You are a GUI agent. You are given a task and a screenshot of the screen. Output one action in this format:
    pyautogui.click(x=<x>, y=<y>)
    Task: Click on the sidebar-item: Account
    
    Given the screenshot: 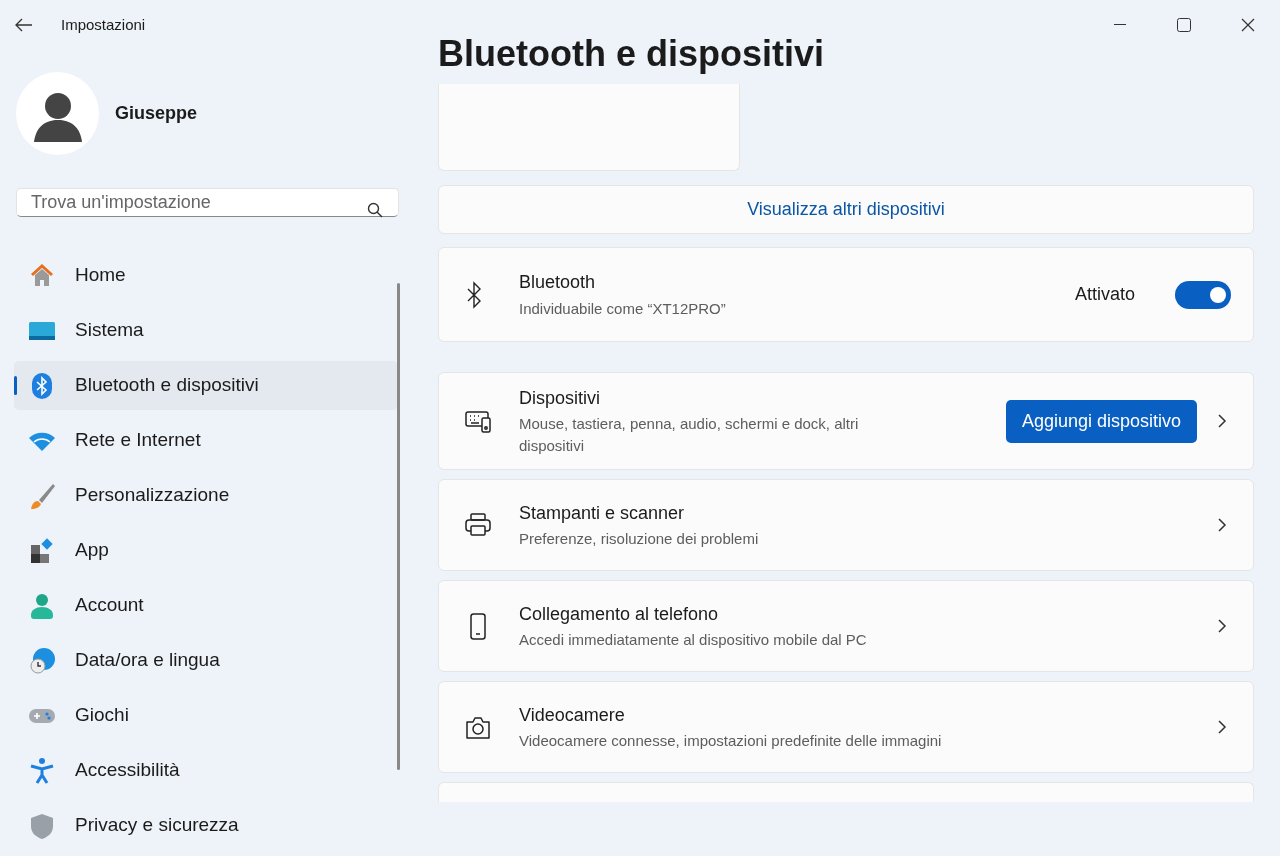 What is the action you would take?
    pyautogui.click(x=206, y=605)
    